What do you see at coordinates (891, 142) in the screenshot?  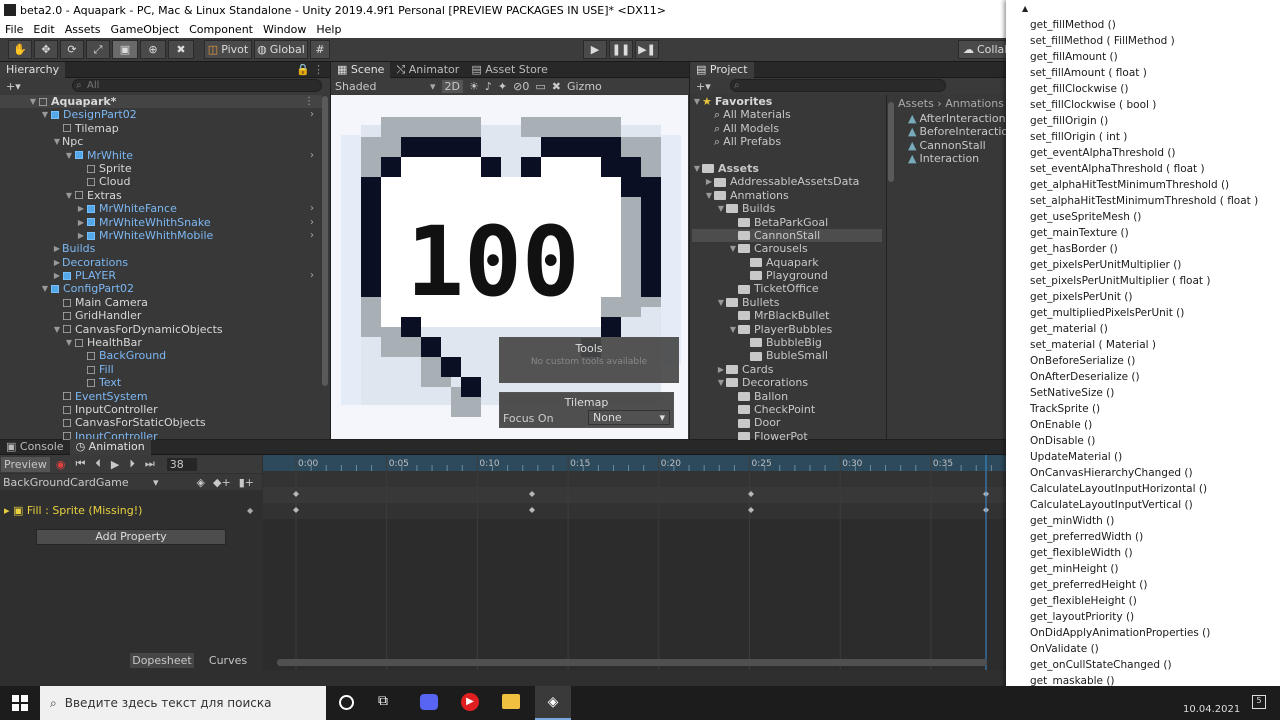 I see `project-scrollbar` at bounding box center [891, 142].